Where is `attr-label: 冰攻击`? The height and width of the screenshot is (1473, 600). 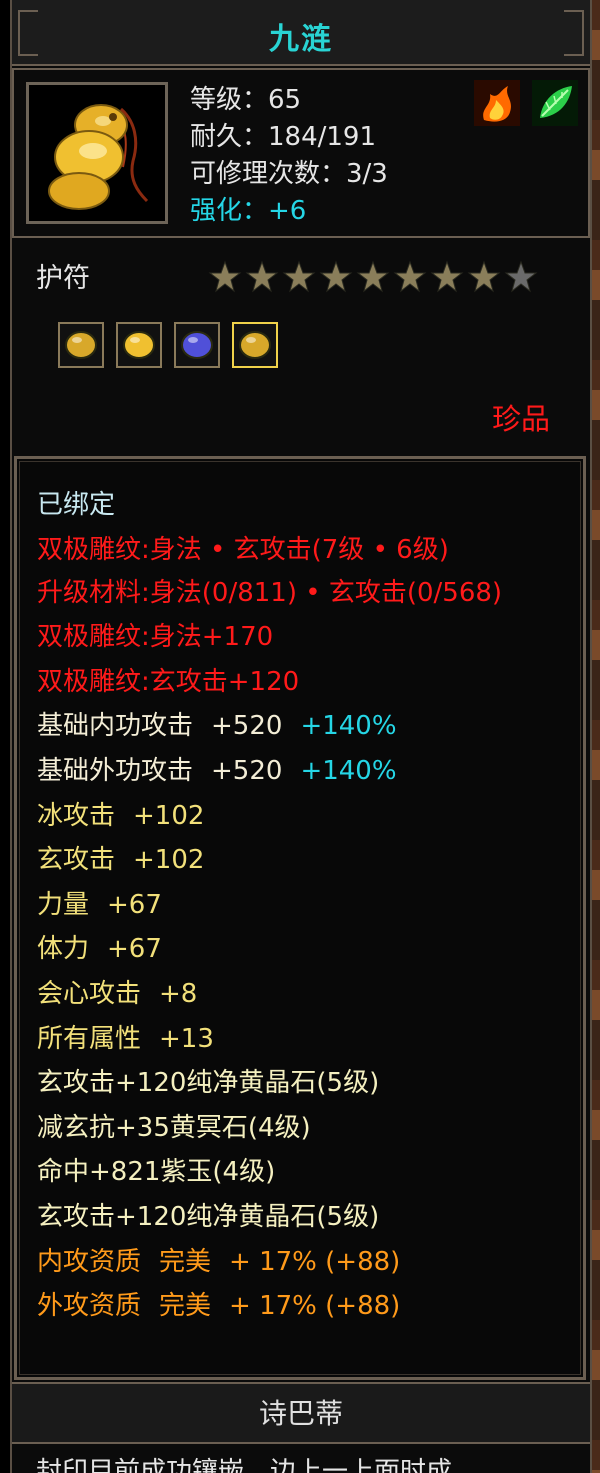
attr-label: 冰攻击 is located at coordinates (76, 815).